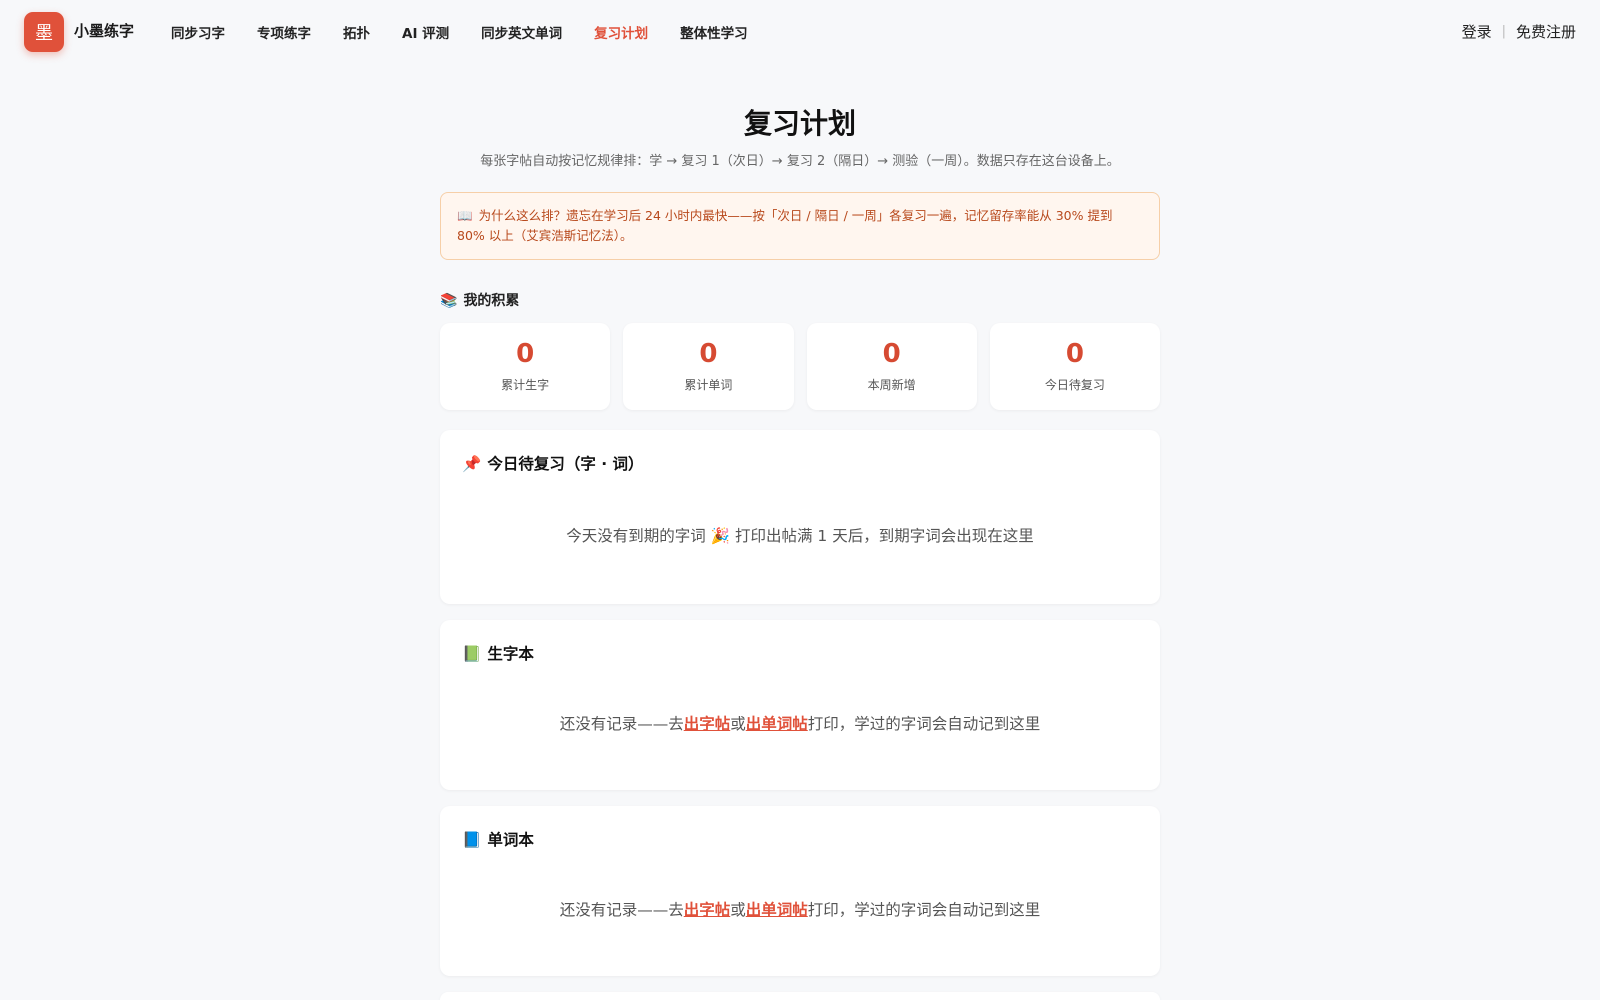  Describe the element at coordinates (884, 536) in the screenshot. I see `empty-text-b: 打印出帖满 1 天后，到期字词会出现在这里` at that location.